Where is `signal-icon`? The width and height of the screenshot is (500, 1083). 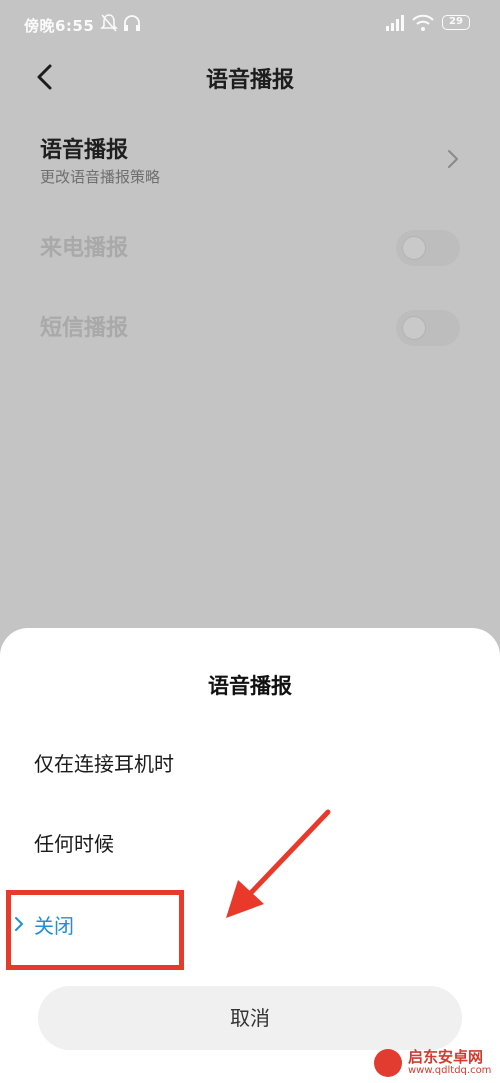 signal-icon is located at coordinates (395, 23).